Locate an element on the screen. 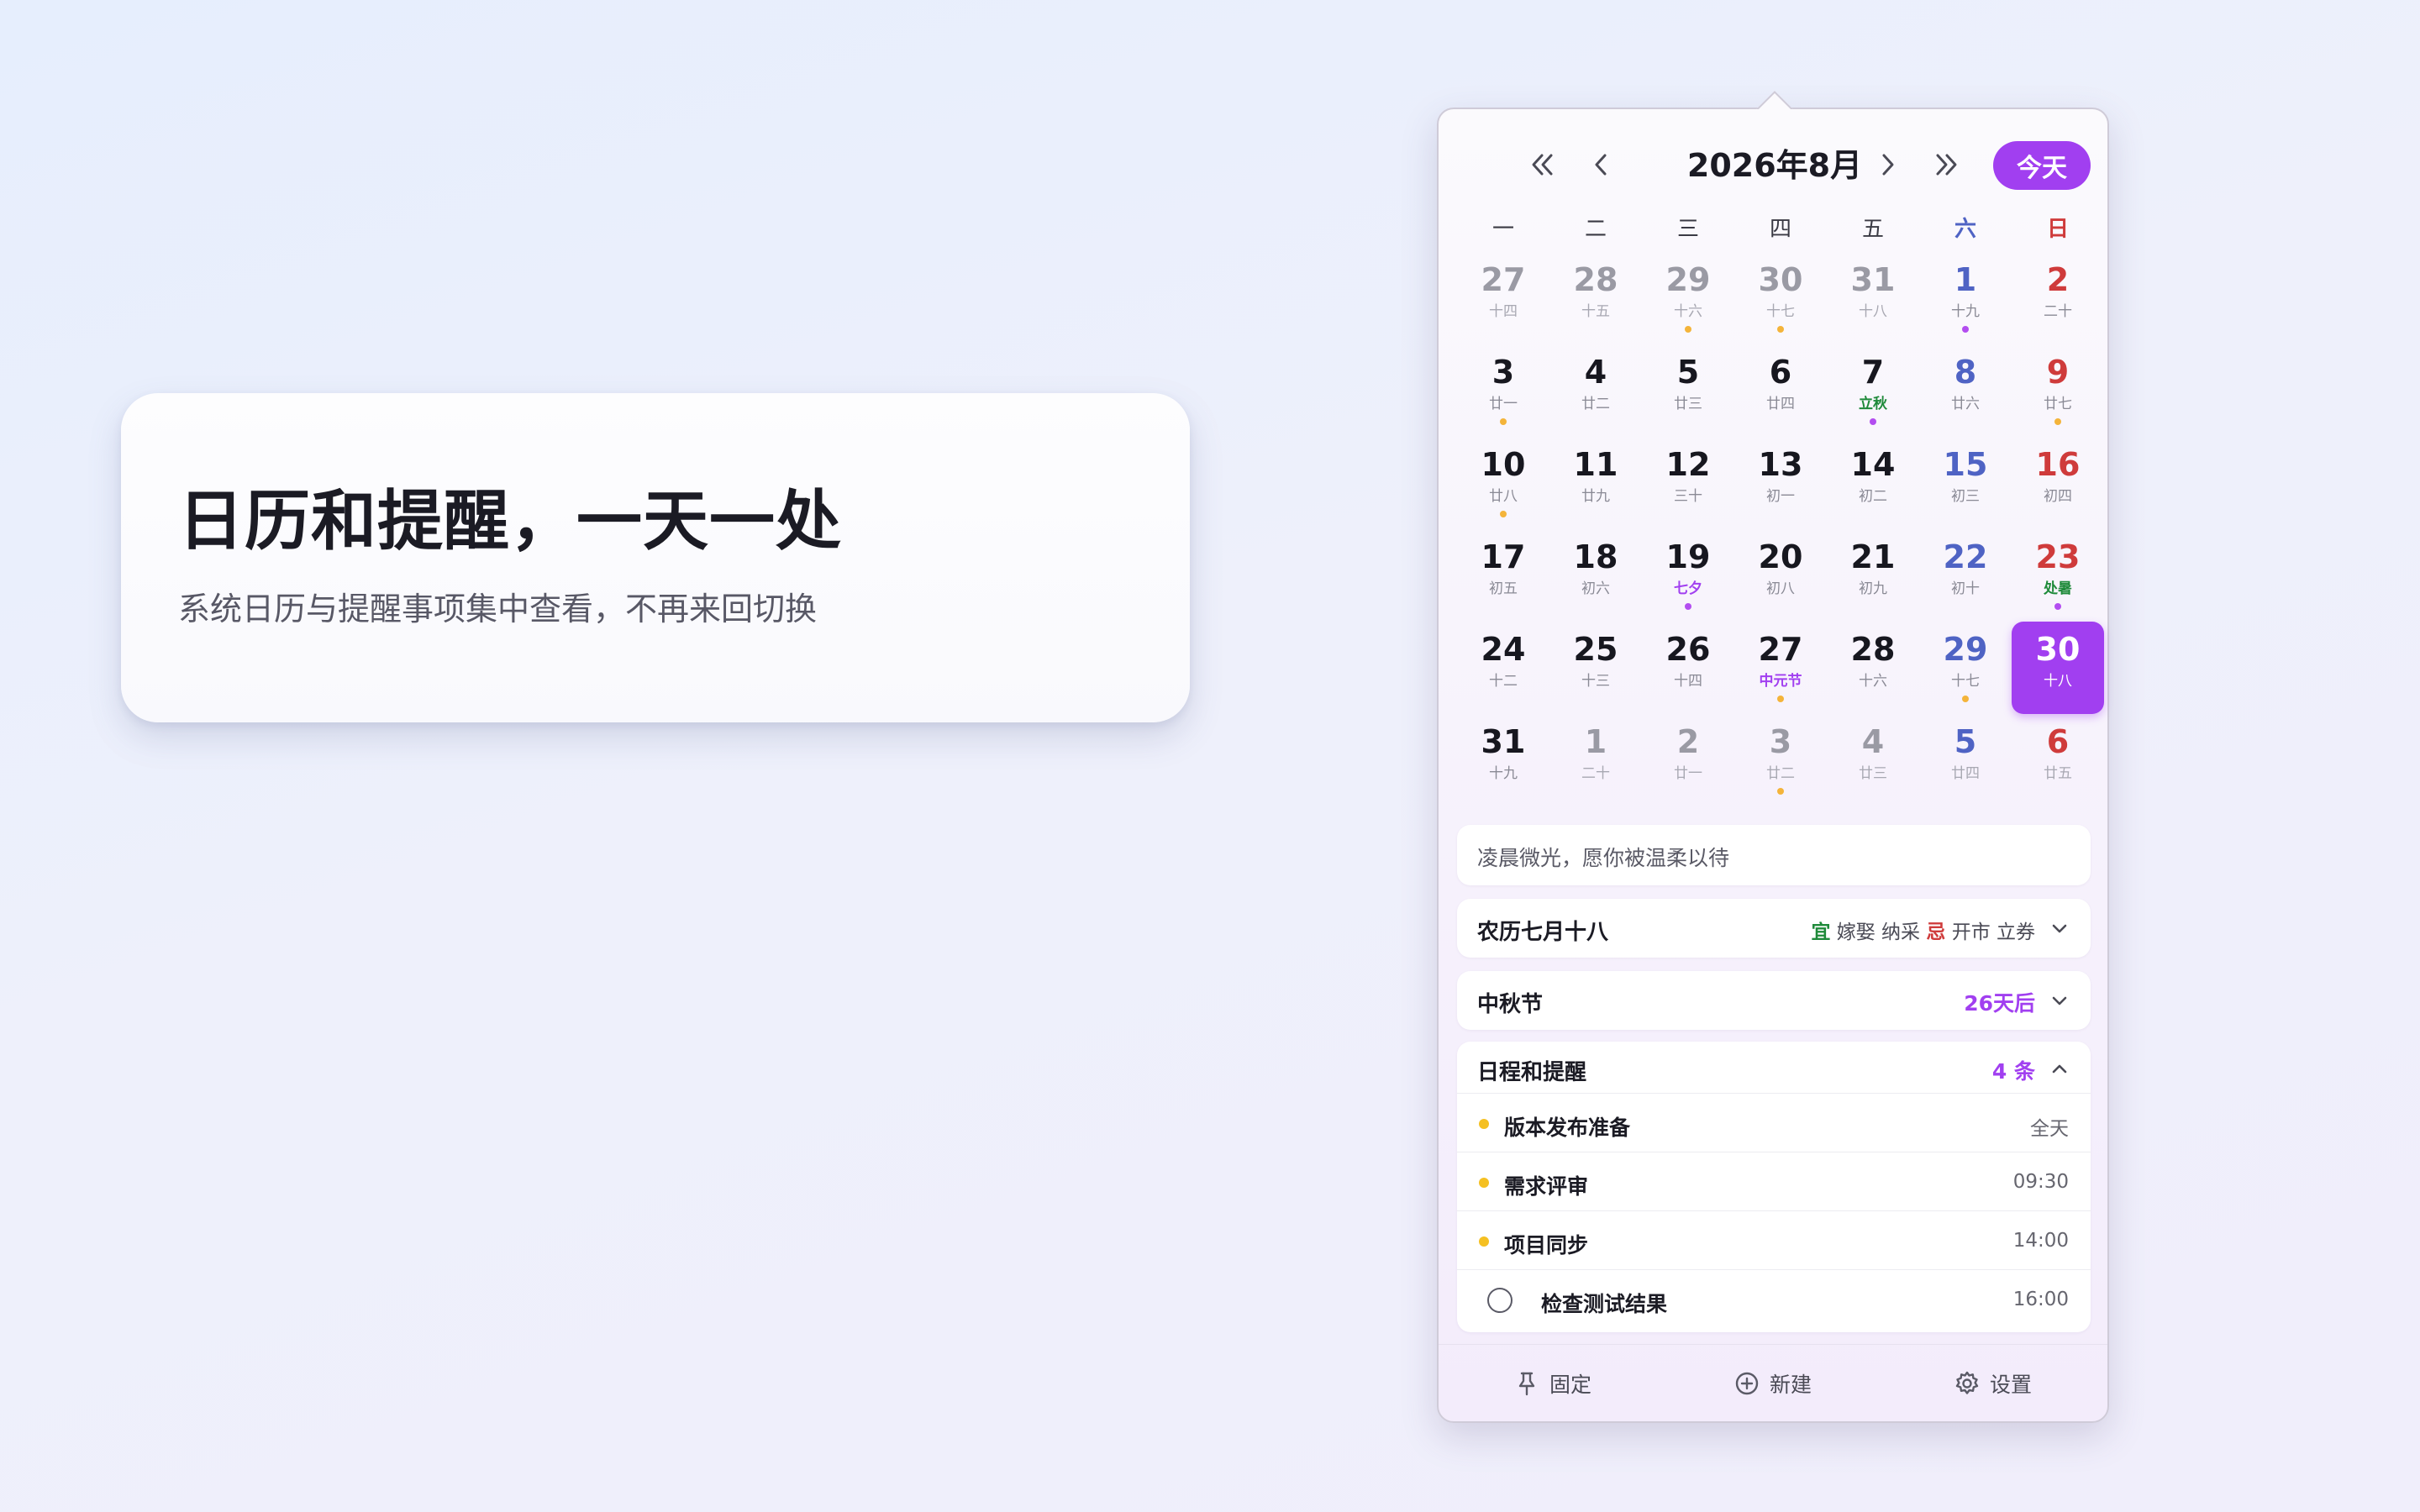  day-cell: 9 廿七 is located at coordinates (2058, 390).